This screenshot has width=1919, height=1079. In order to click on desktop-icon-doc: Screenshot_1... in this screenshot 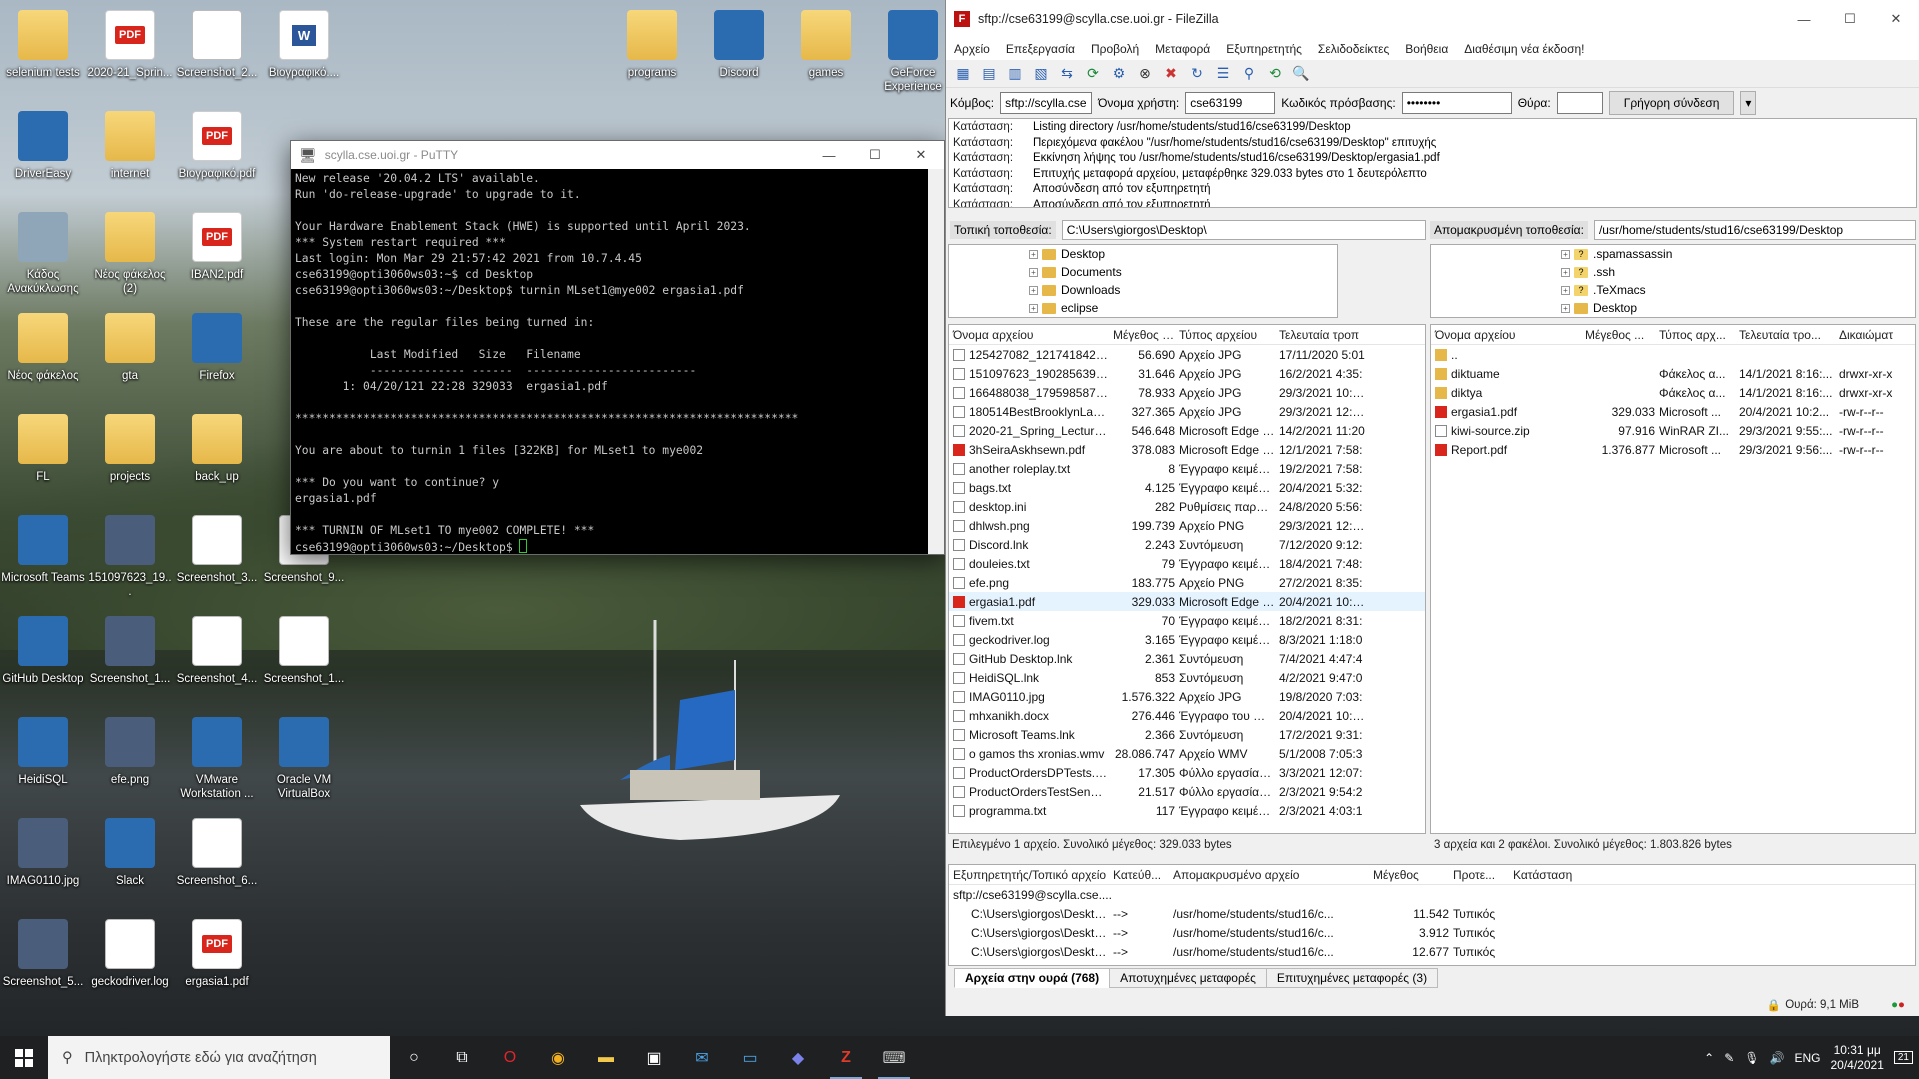, I will do `click(304, 659)`.